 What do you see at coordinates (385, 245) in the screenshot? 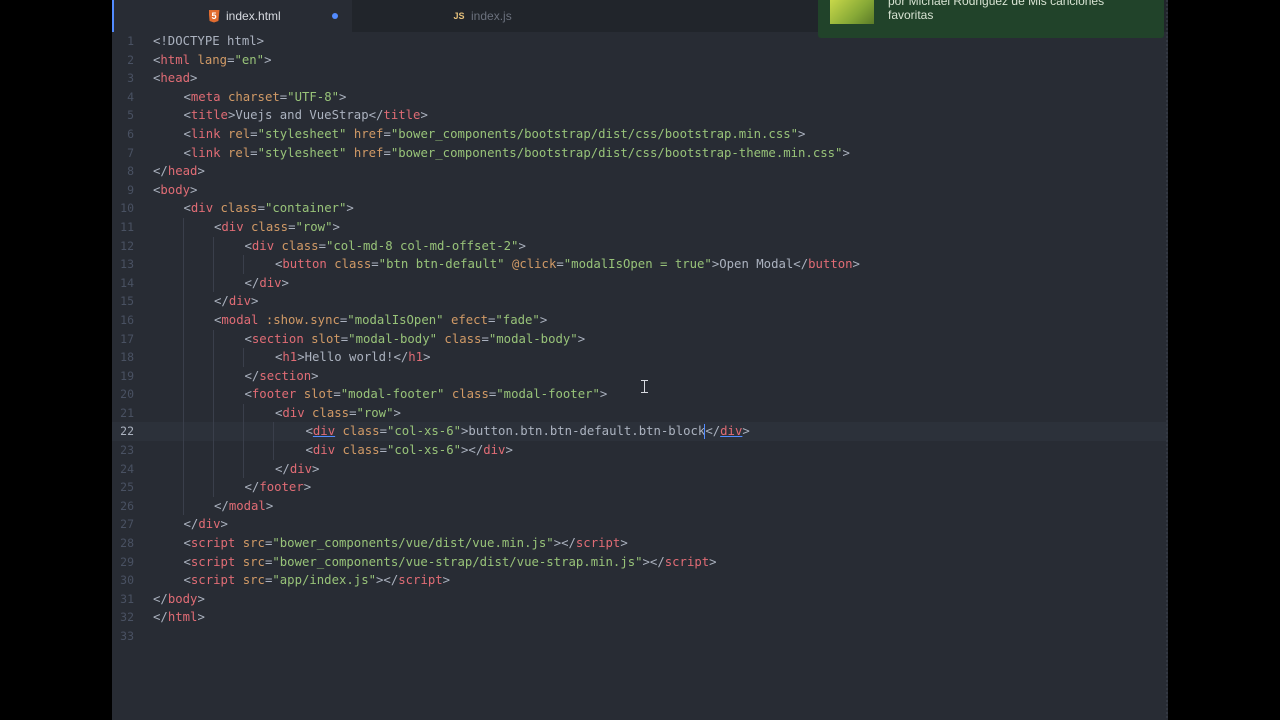
I see `code-text: <div class="col-md-8 col-md-offset-2">` at bounding box center [385, 245].